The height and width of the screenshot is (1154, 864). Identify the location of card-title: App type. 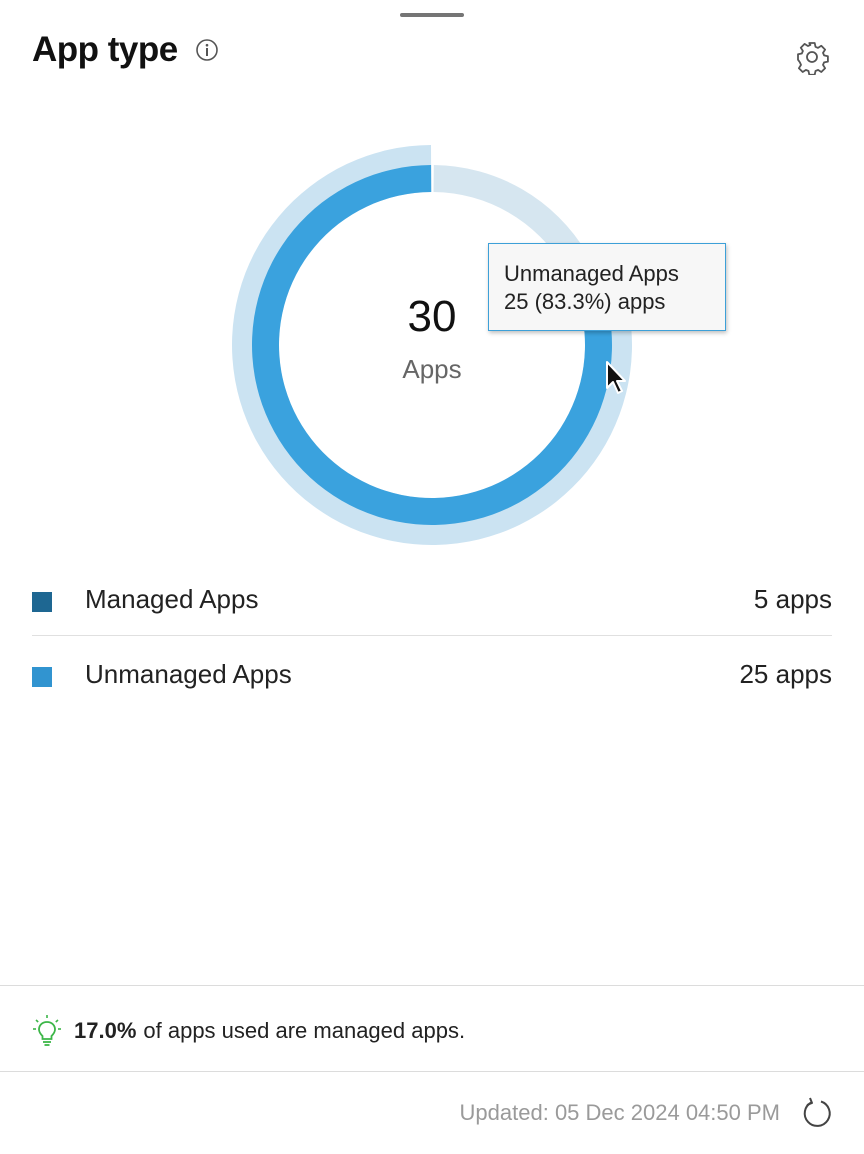
(105, 49).